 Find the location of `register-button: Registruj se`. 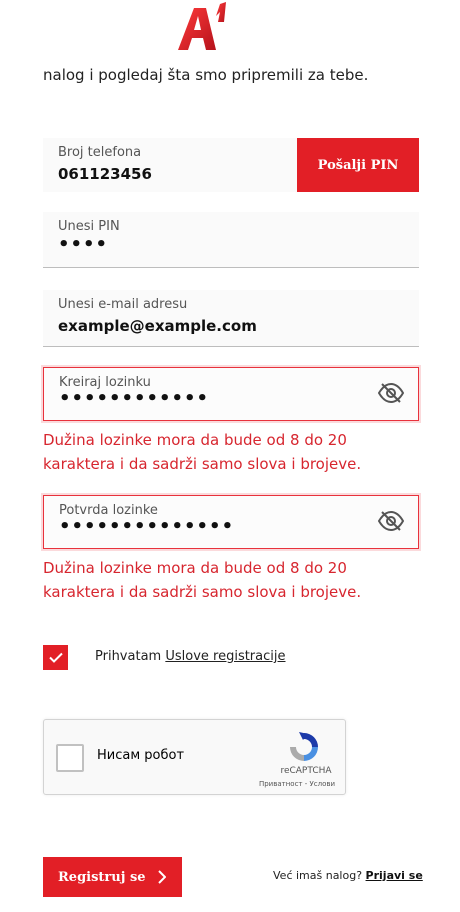

register-button: Registruj se is located at coordinates (112, 877).